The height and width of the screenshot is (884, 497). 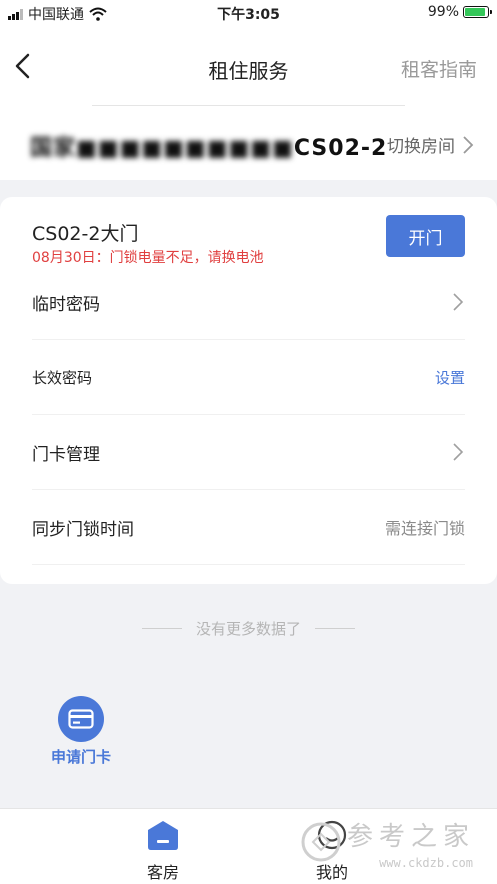 I want to click on no-more-text: 没有更多数据了, so click(x=248, y=629).